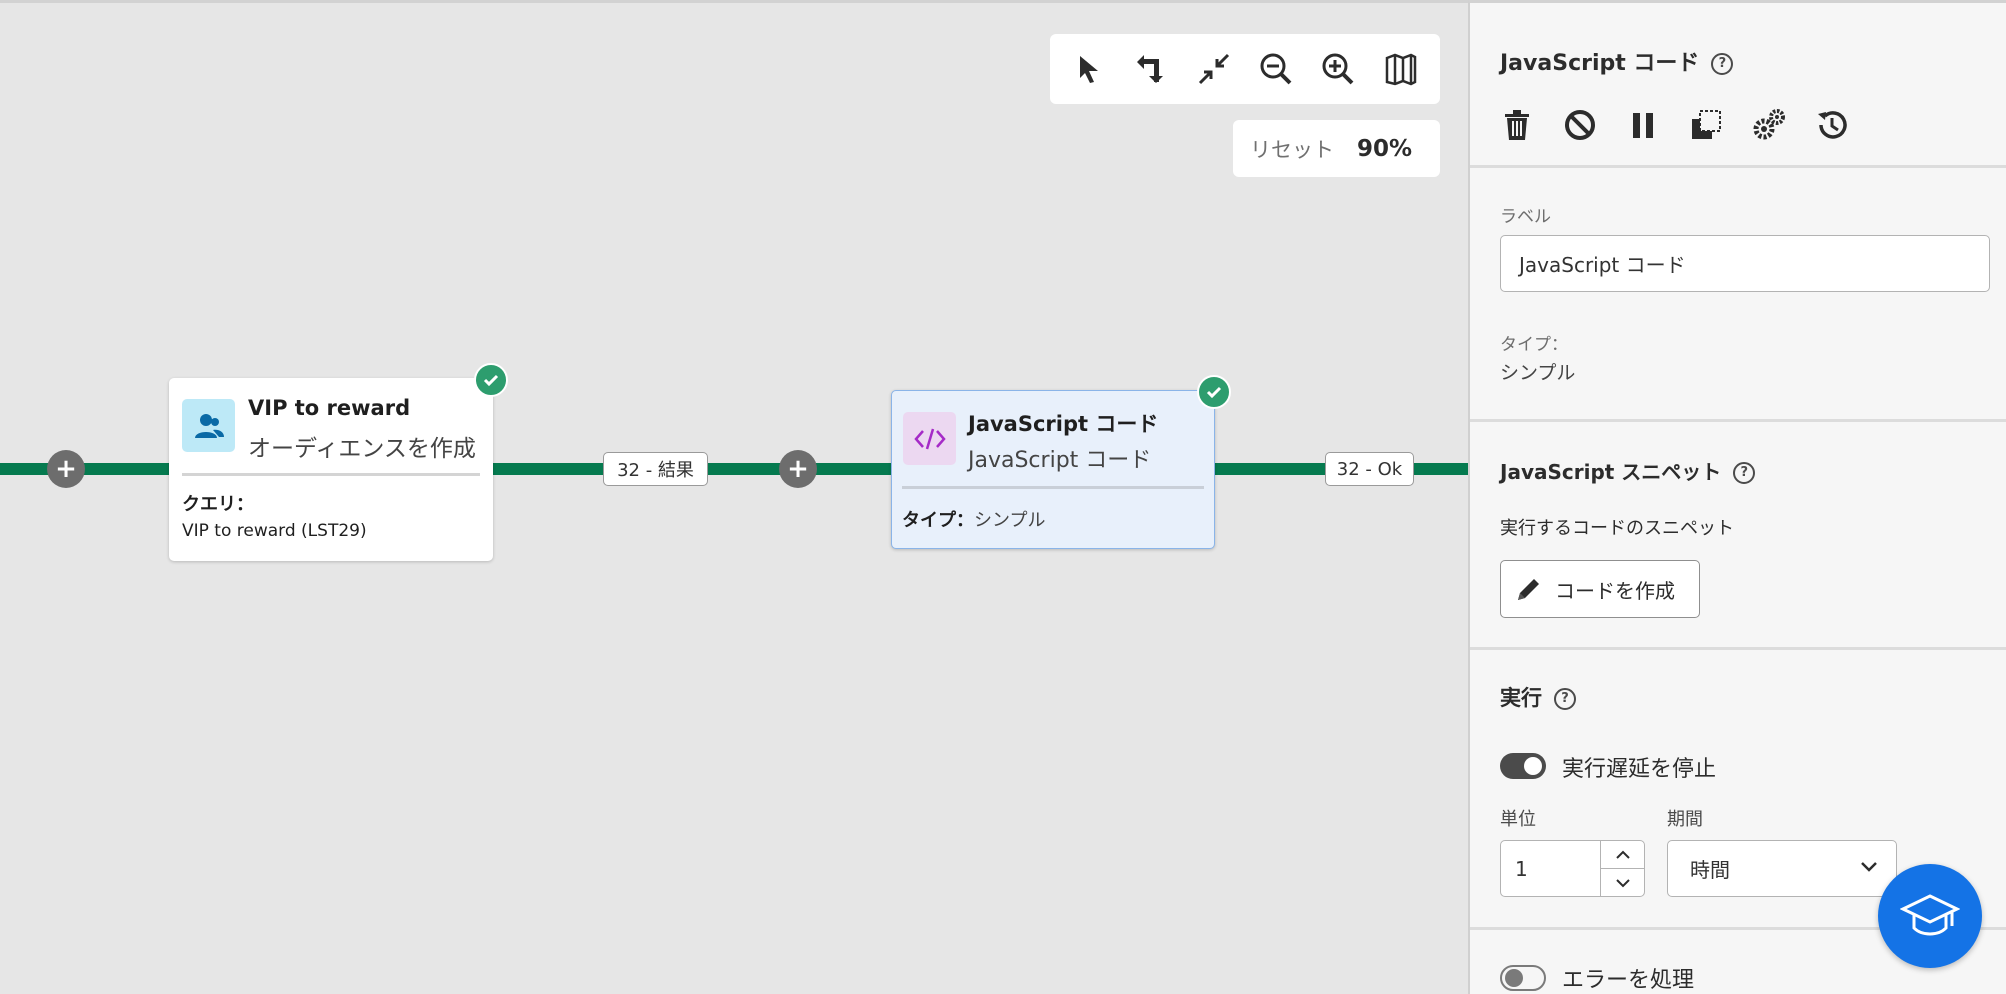 This screenshot has width=2006, height=994. Describe the element at coordinates (1782, 868) in the screenshot. I see `period-select: 時間` at that location.